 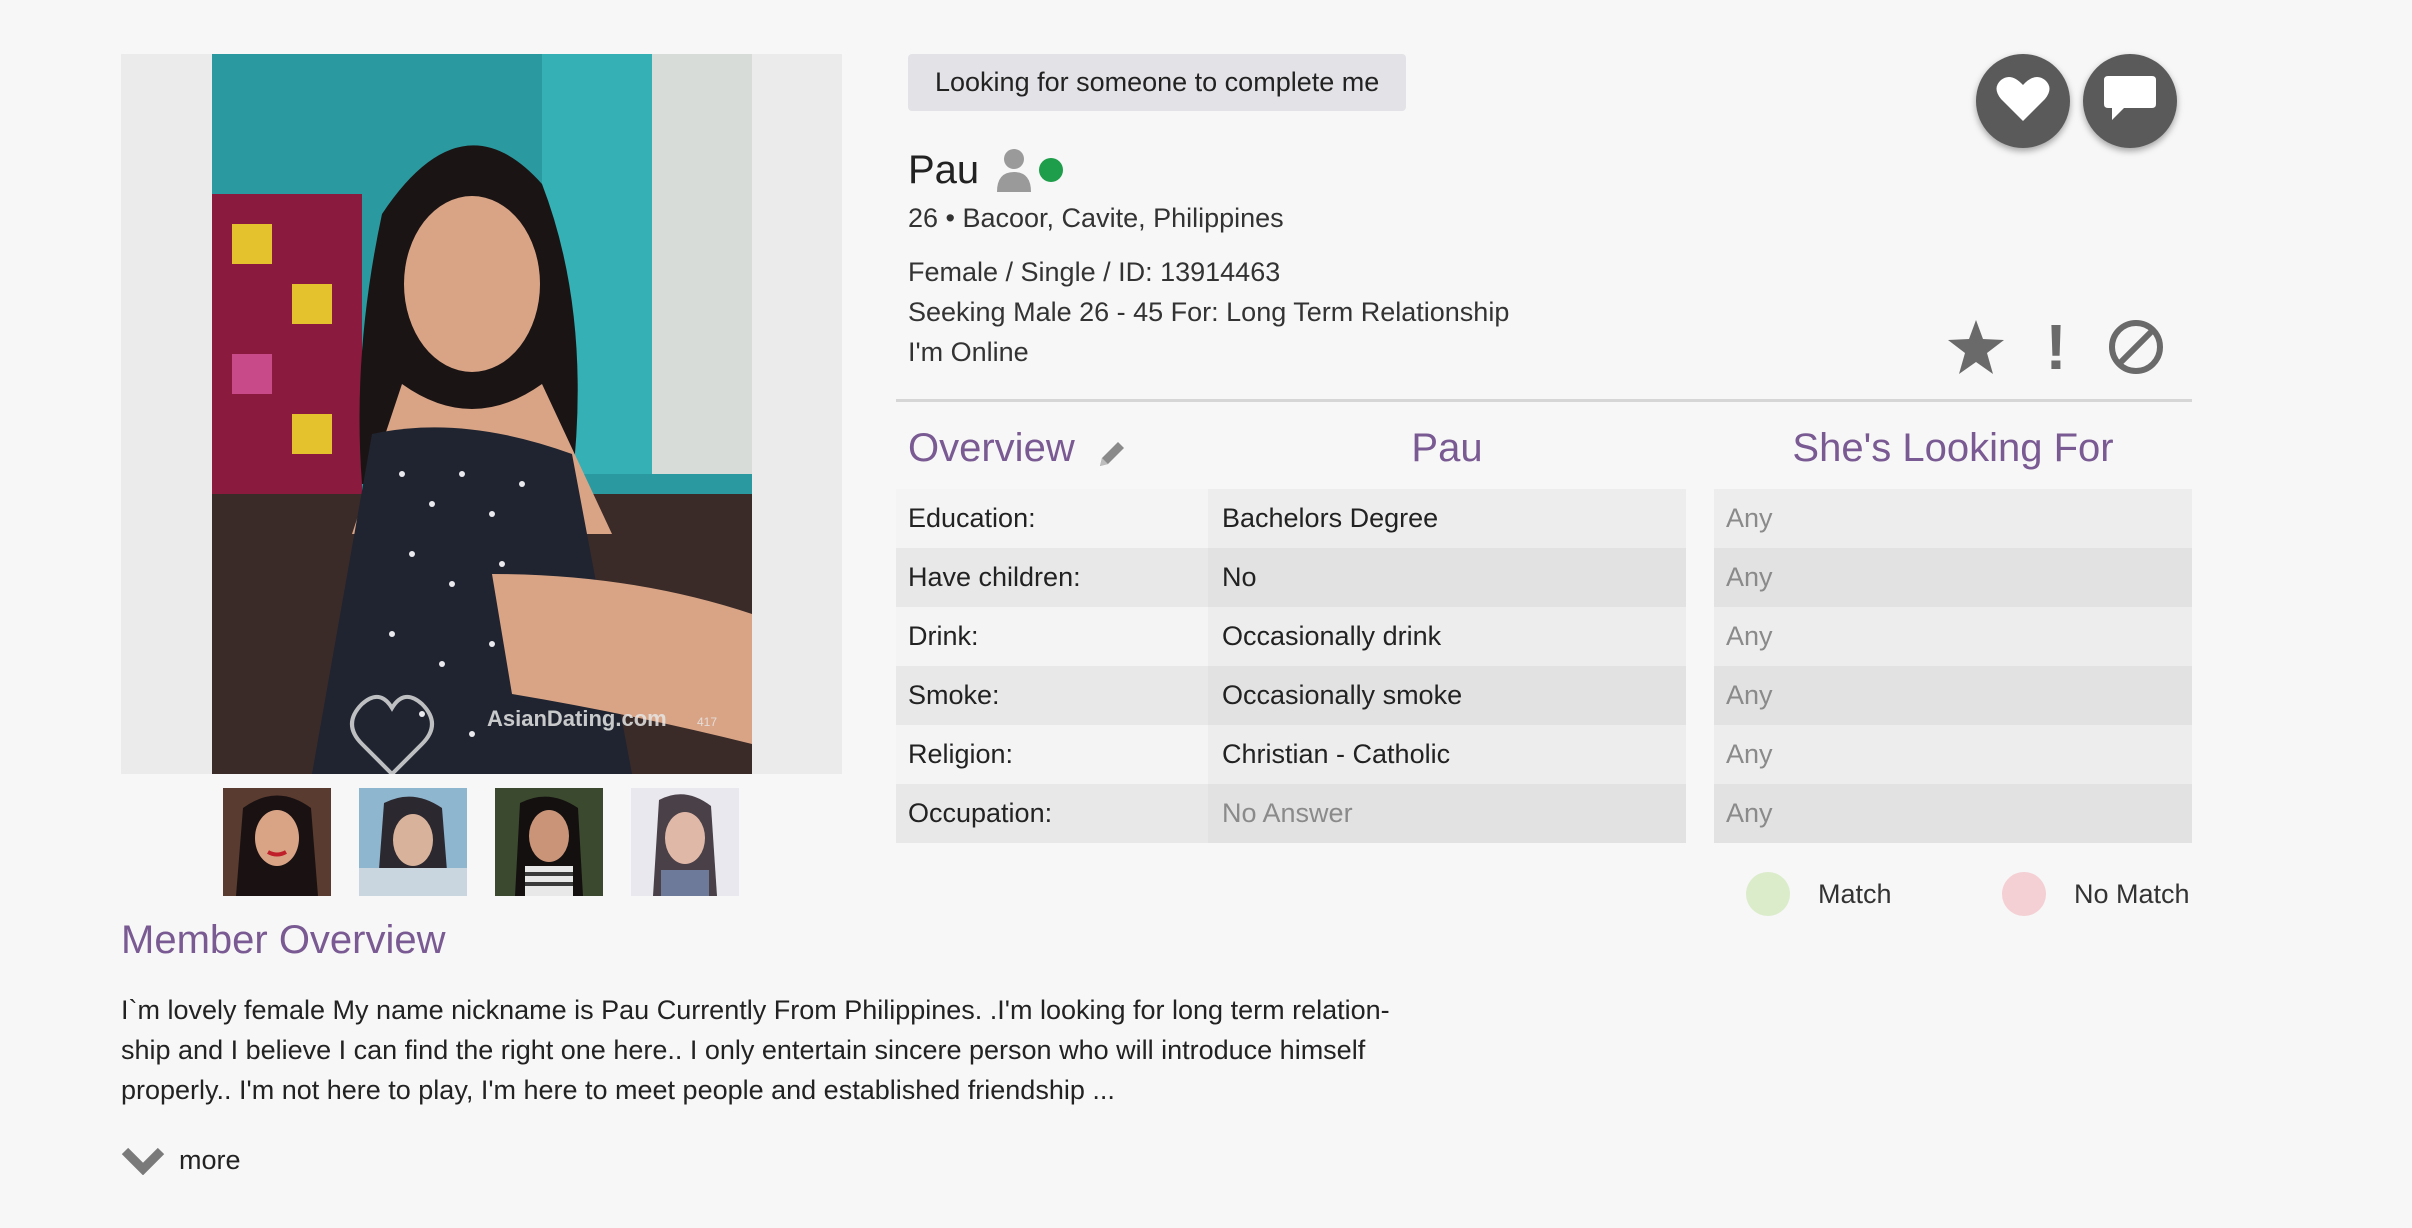 What do you see at coordinates (980, 813) in the screenshot?
I see `row-label: Occupation:` at bounding box center [980, 813].